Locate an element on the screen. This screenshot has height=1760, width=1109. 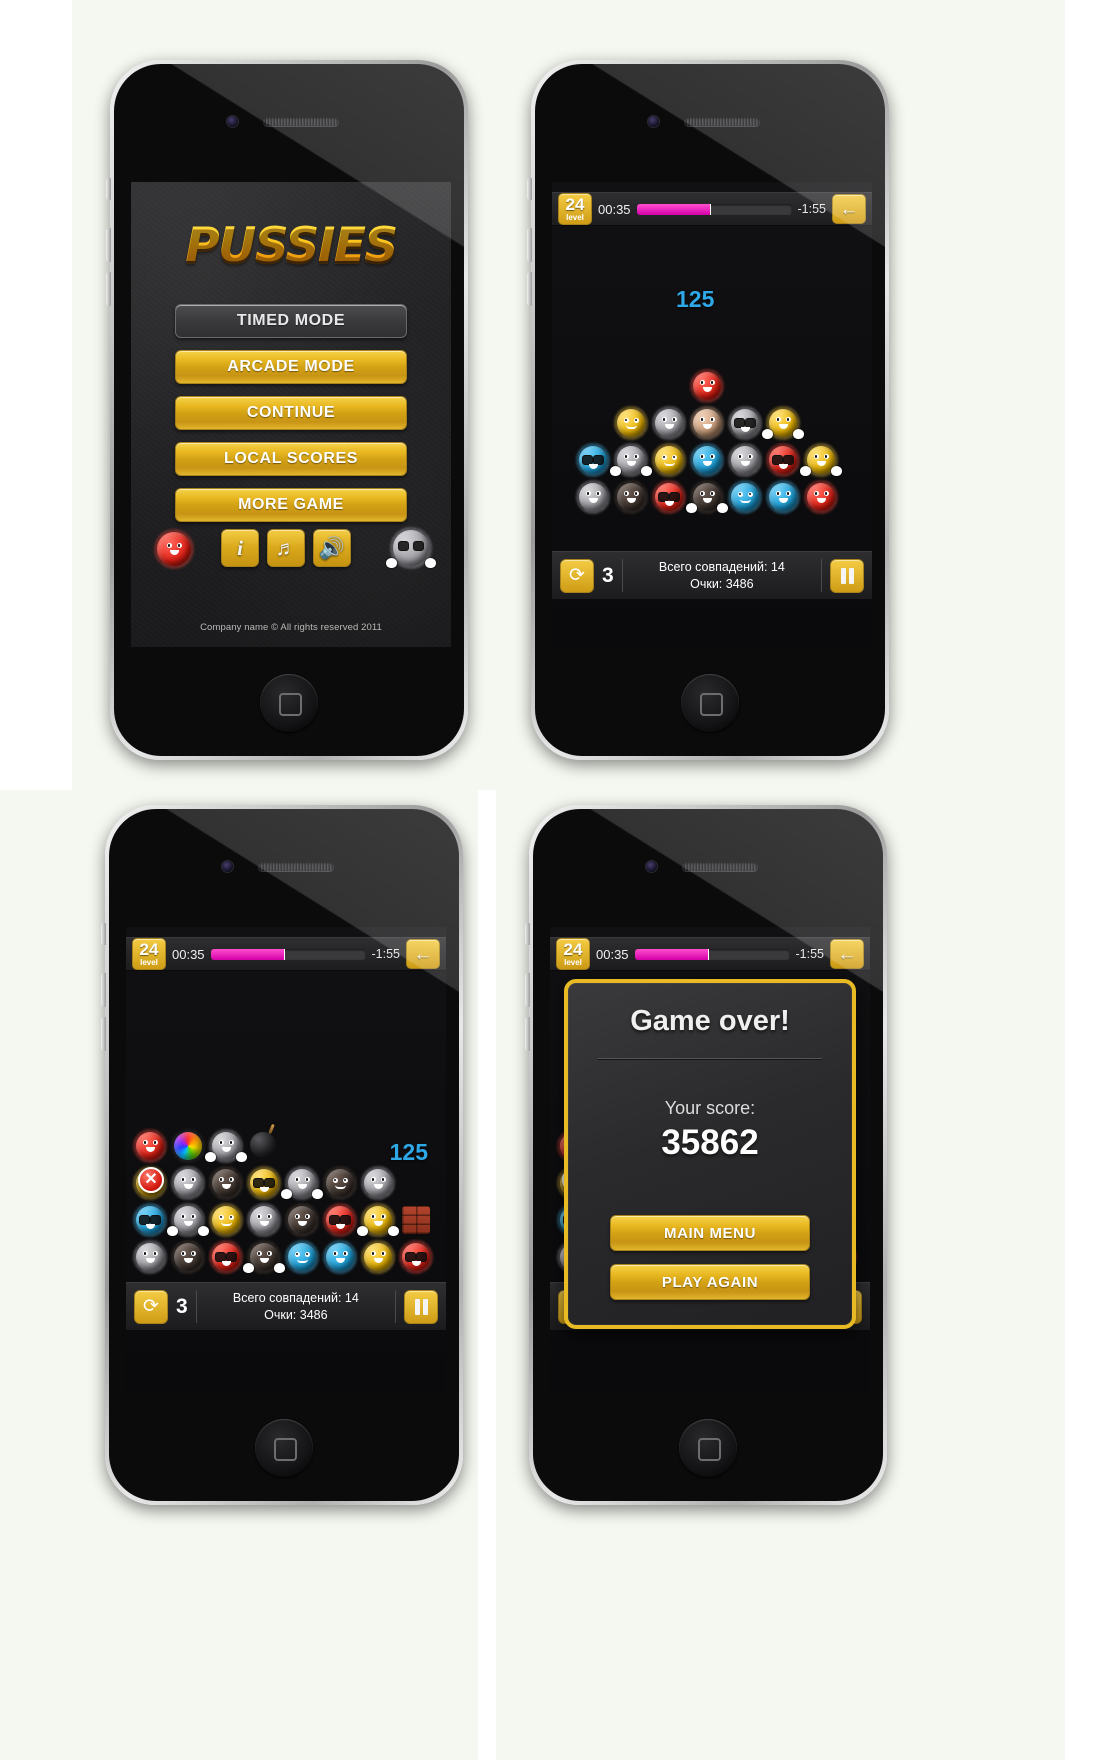
score-value: 35862 is located at coordinates (710, 1142).